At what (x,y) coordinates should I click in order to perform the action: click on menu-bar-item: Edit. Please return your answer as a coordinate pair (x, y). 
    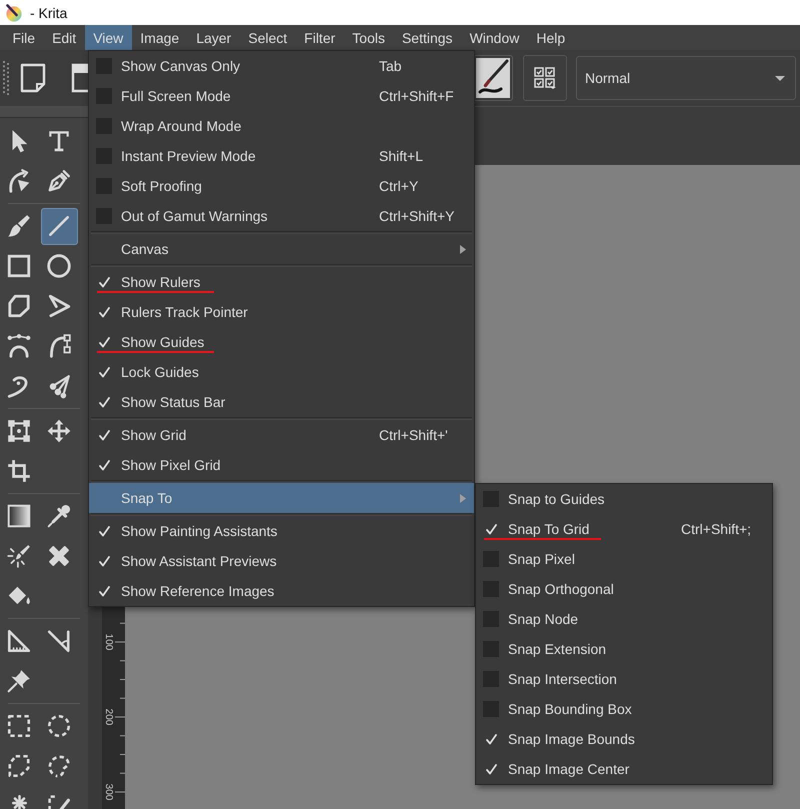
    Looking at the image, I should click on (64, 37).